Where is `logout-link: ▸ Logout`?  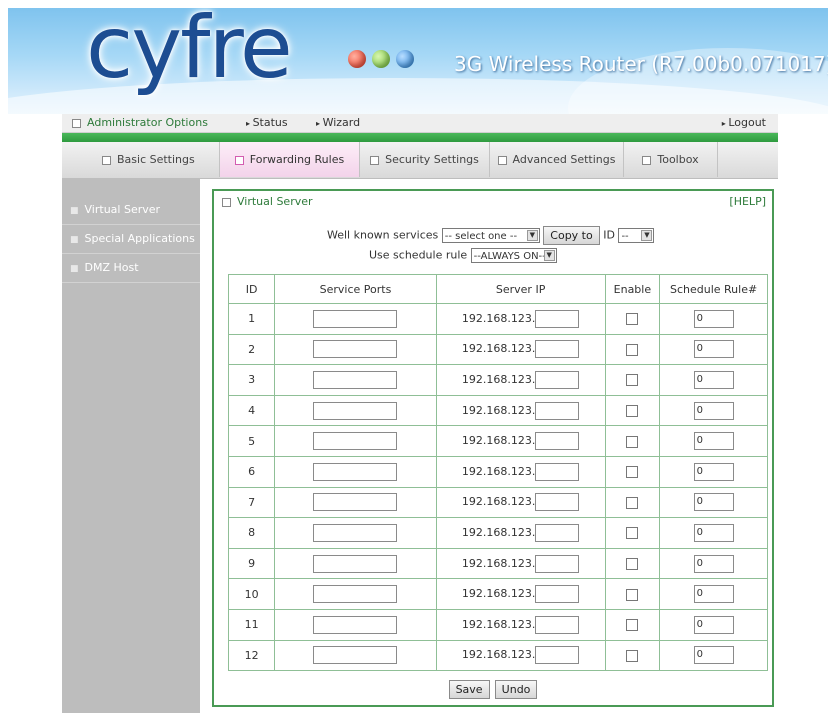
logout-link: ▸ Logout is located at coordinates (744, 122).